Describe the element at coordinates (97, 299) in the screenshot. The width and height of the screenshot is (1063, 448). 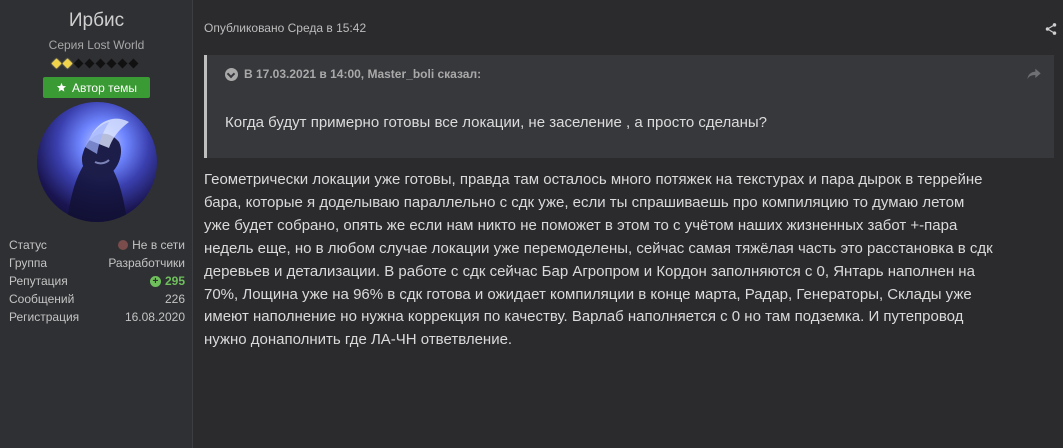
I see `stat-row: Сообщений 226` at that location.